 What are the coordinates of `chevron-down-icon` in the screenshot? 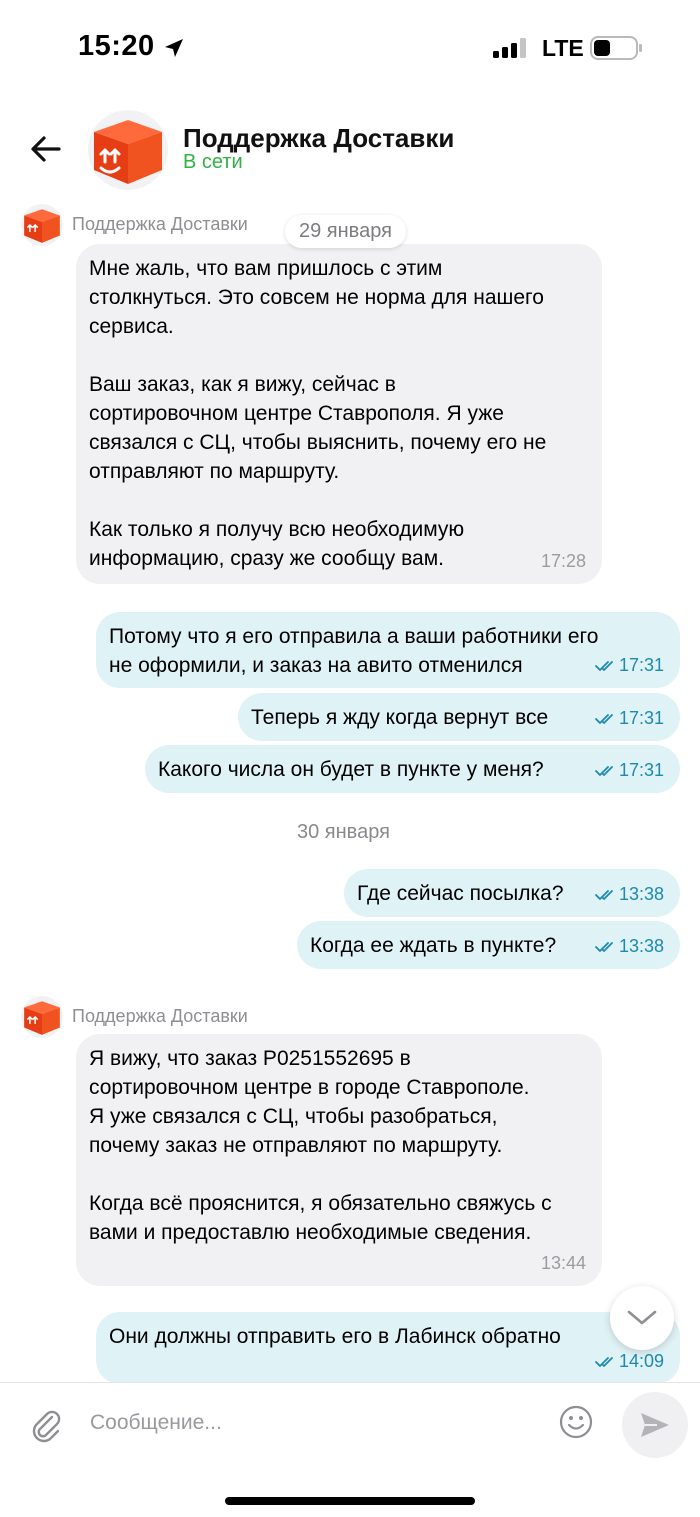 It's located at (642, 1317).